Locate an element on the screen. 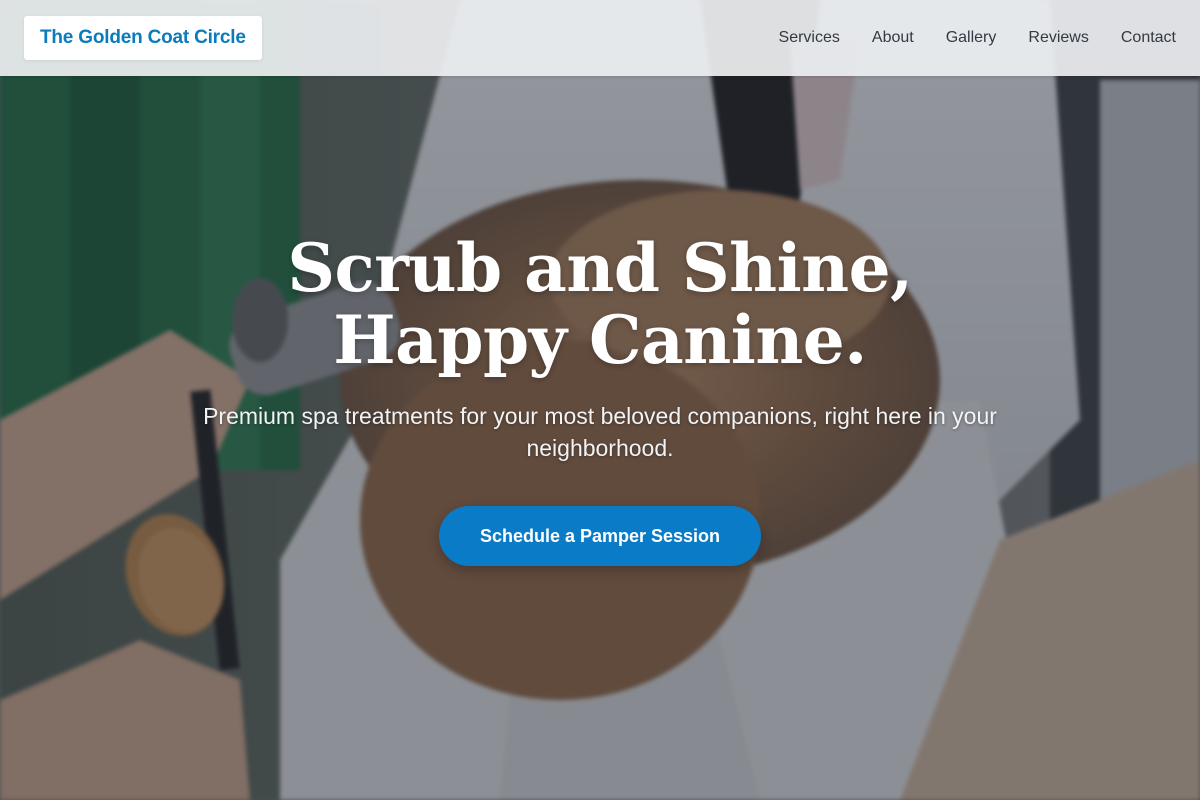  nav-services: Services is located at coordinates (809, 38).